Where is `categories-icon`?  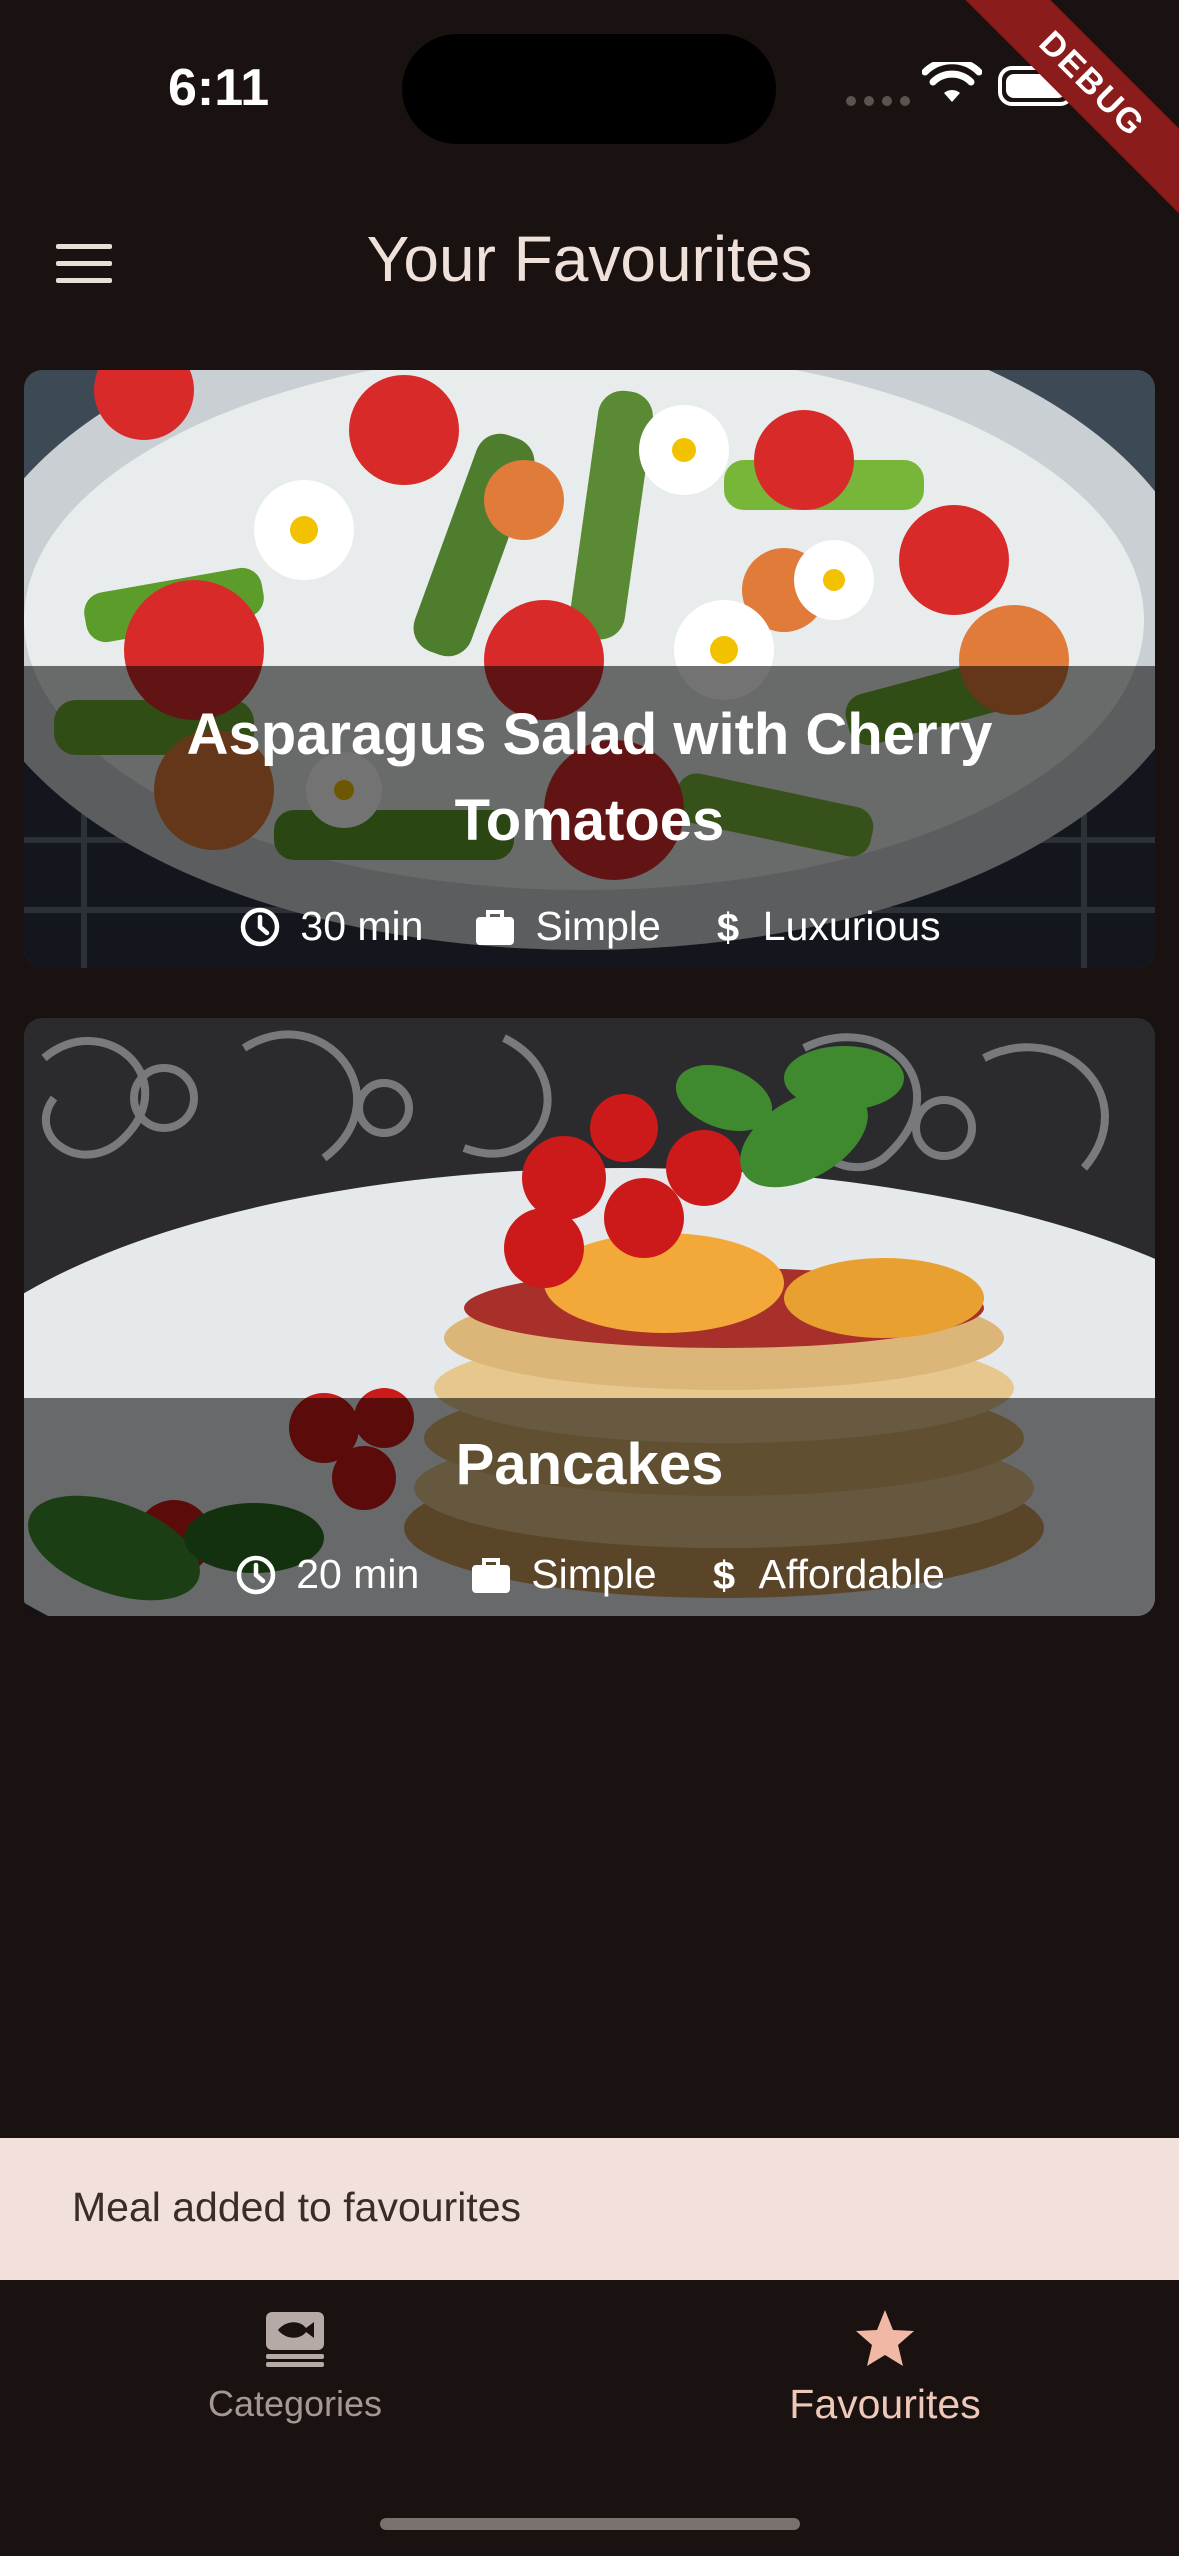
categories-icon is located at coordinates (295, 2339).